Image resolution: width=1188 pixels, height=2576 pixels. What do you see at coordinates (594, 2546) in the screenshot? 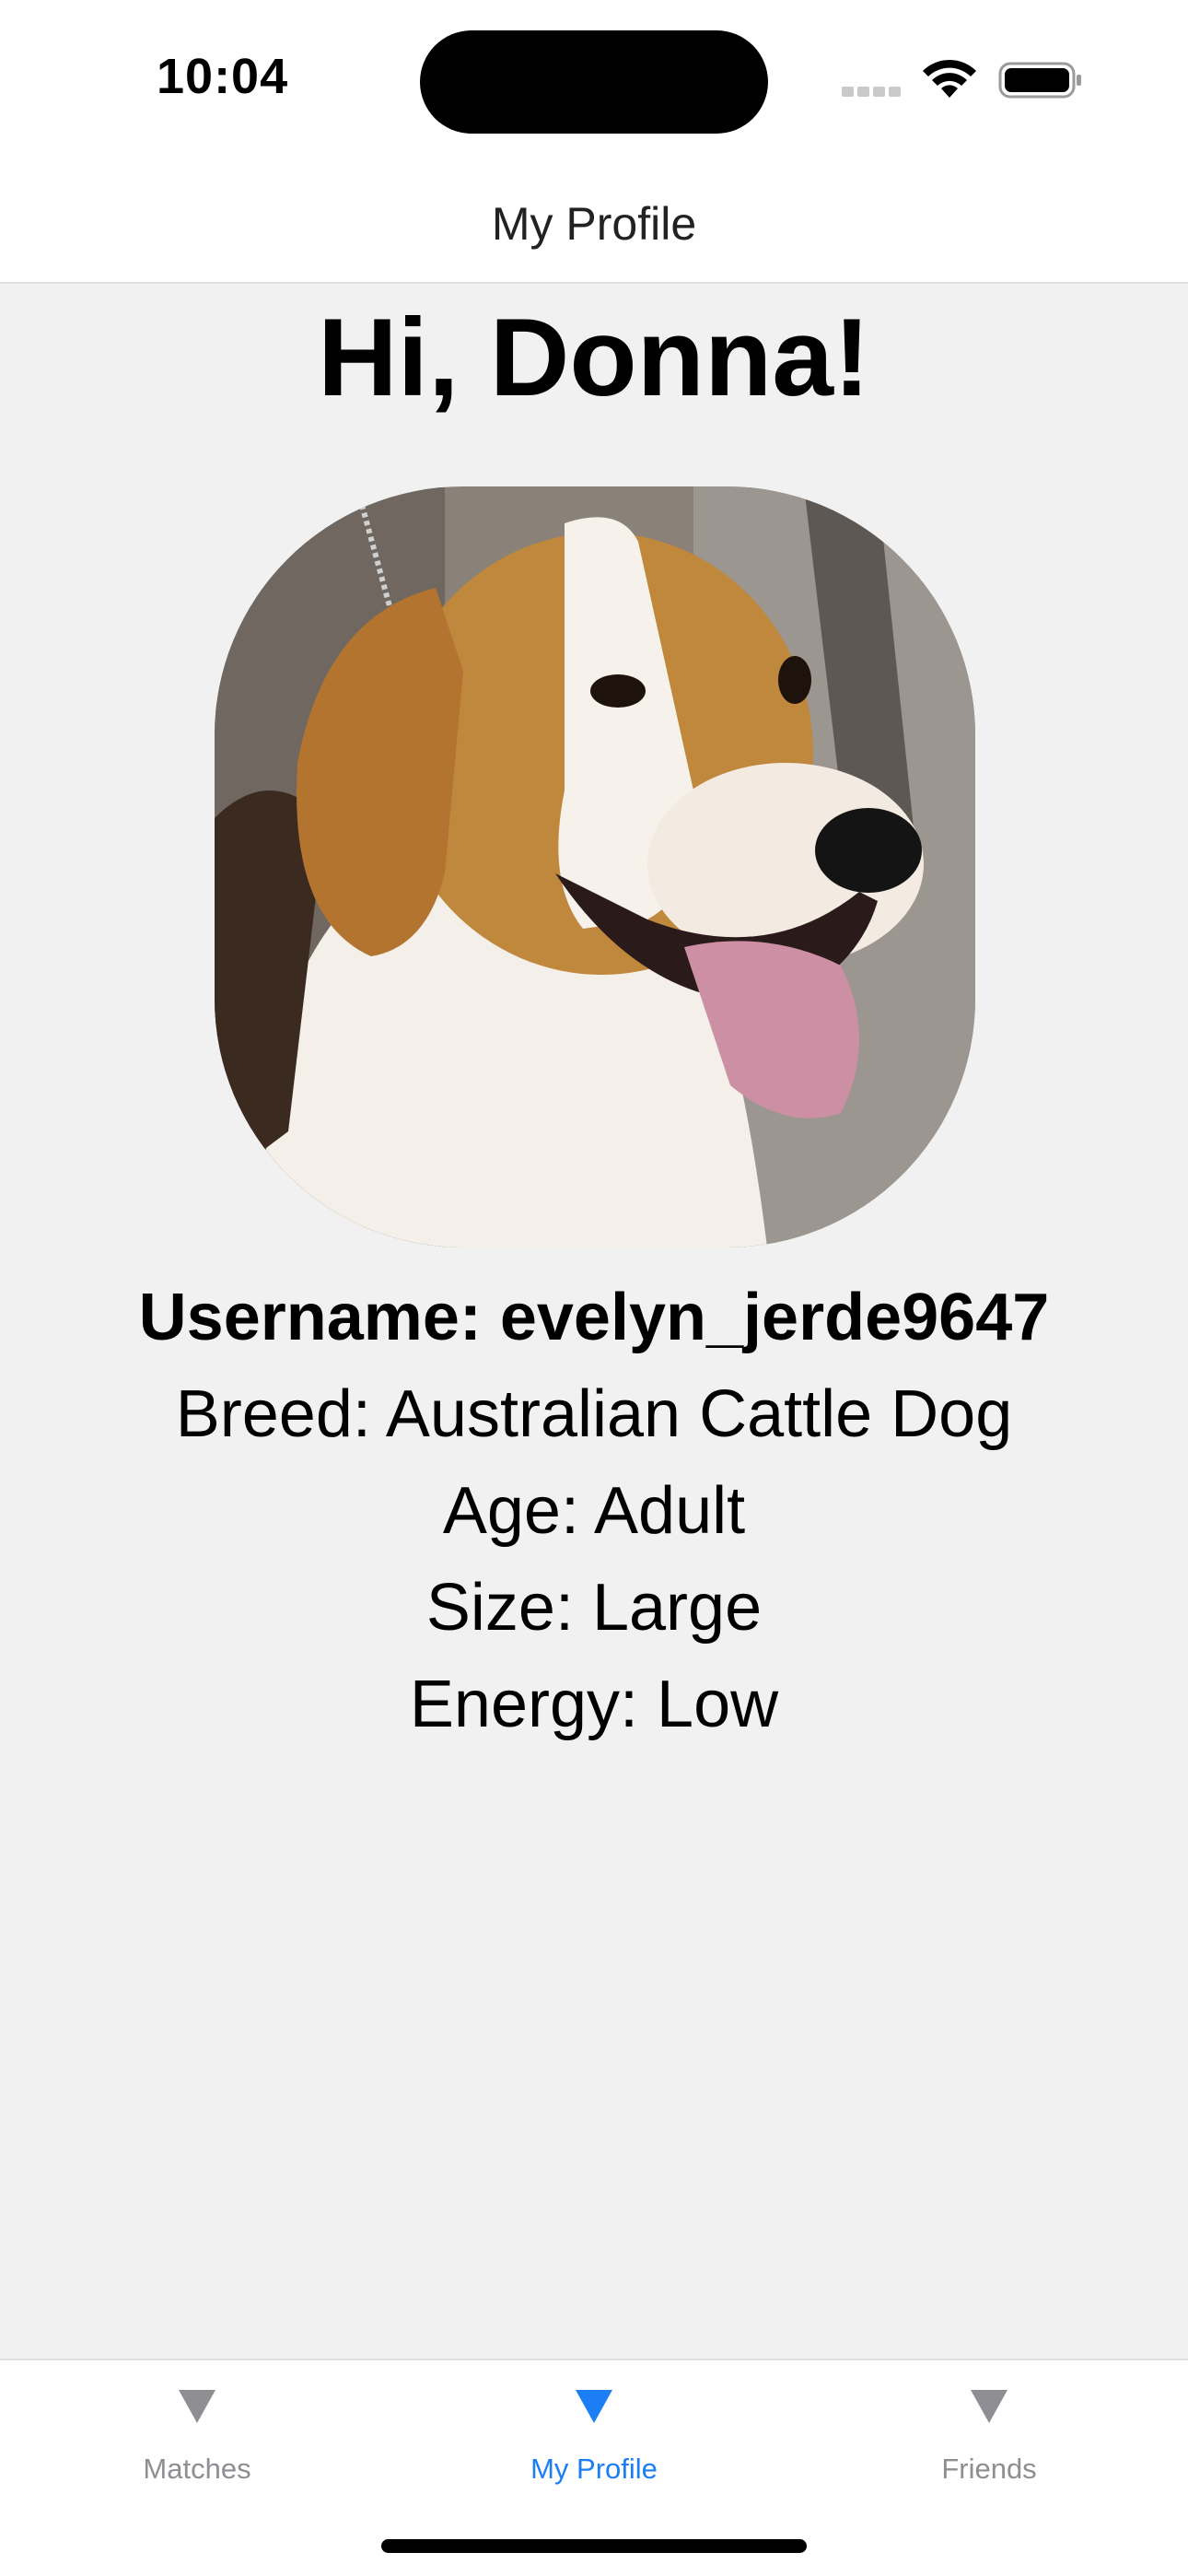
I see `home-indicator` at bounding box center [594, 2546].